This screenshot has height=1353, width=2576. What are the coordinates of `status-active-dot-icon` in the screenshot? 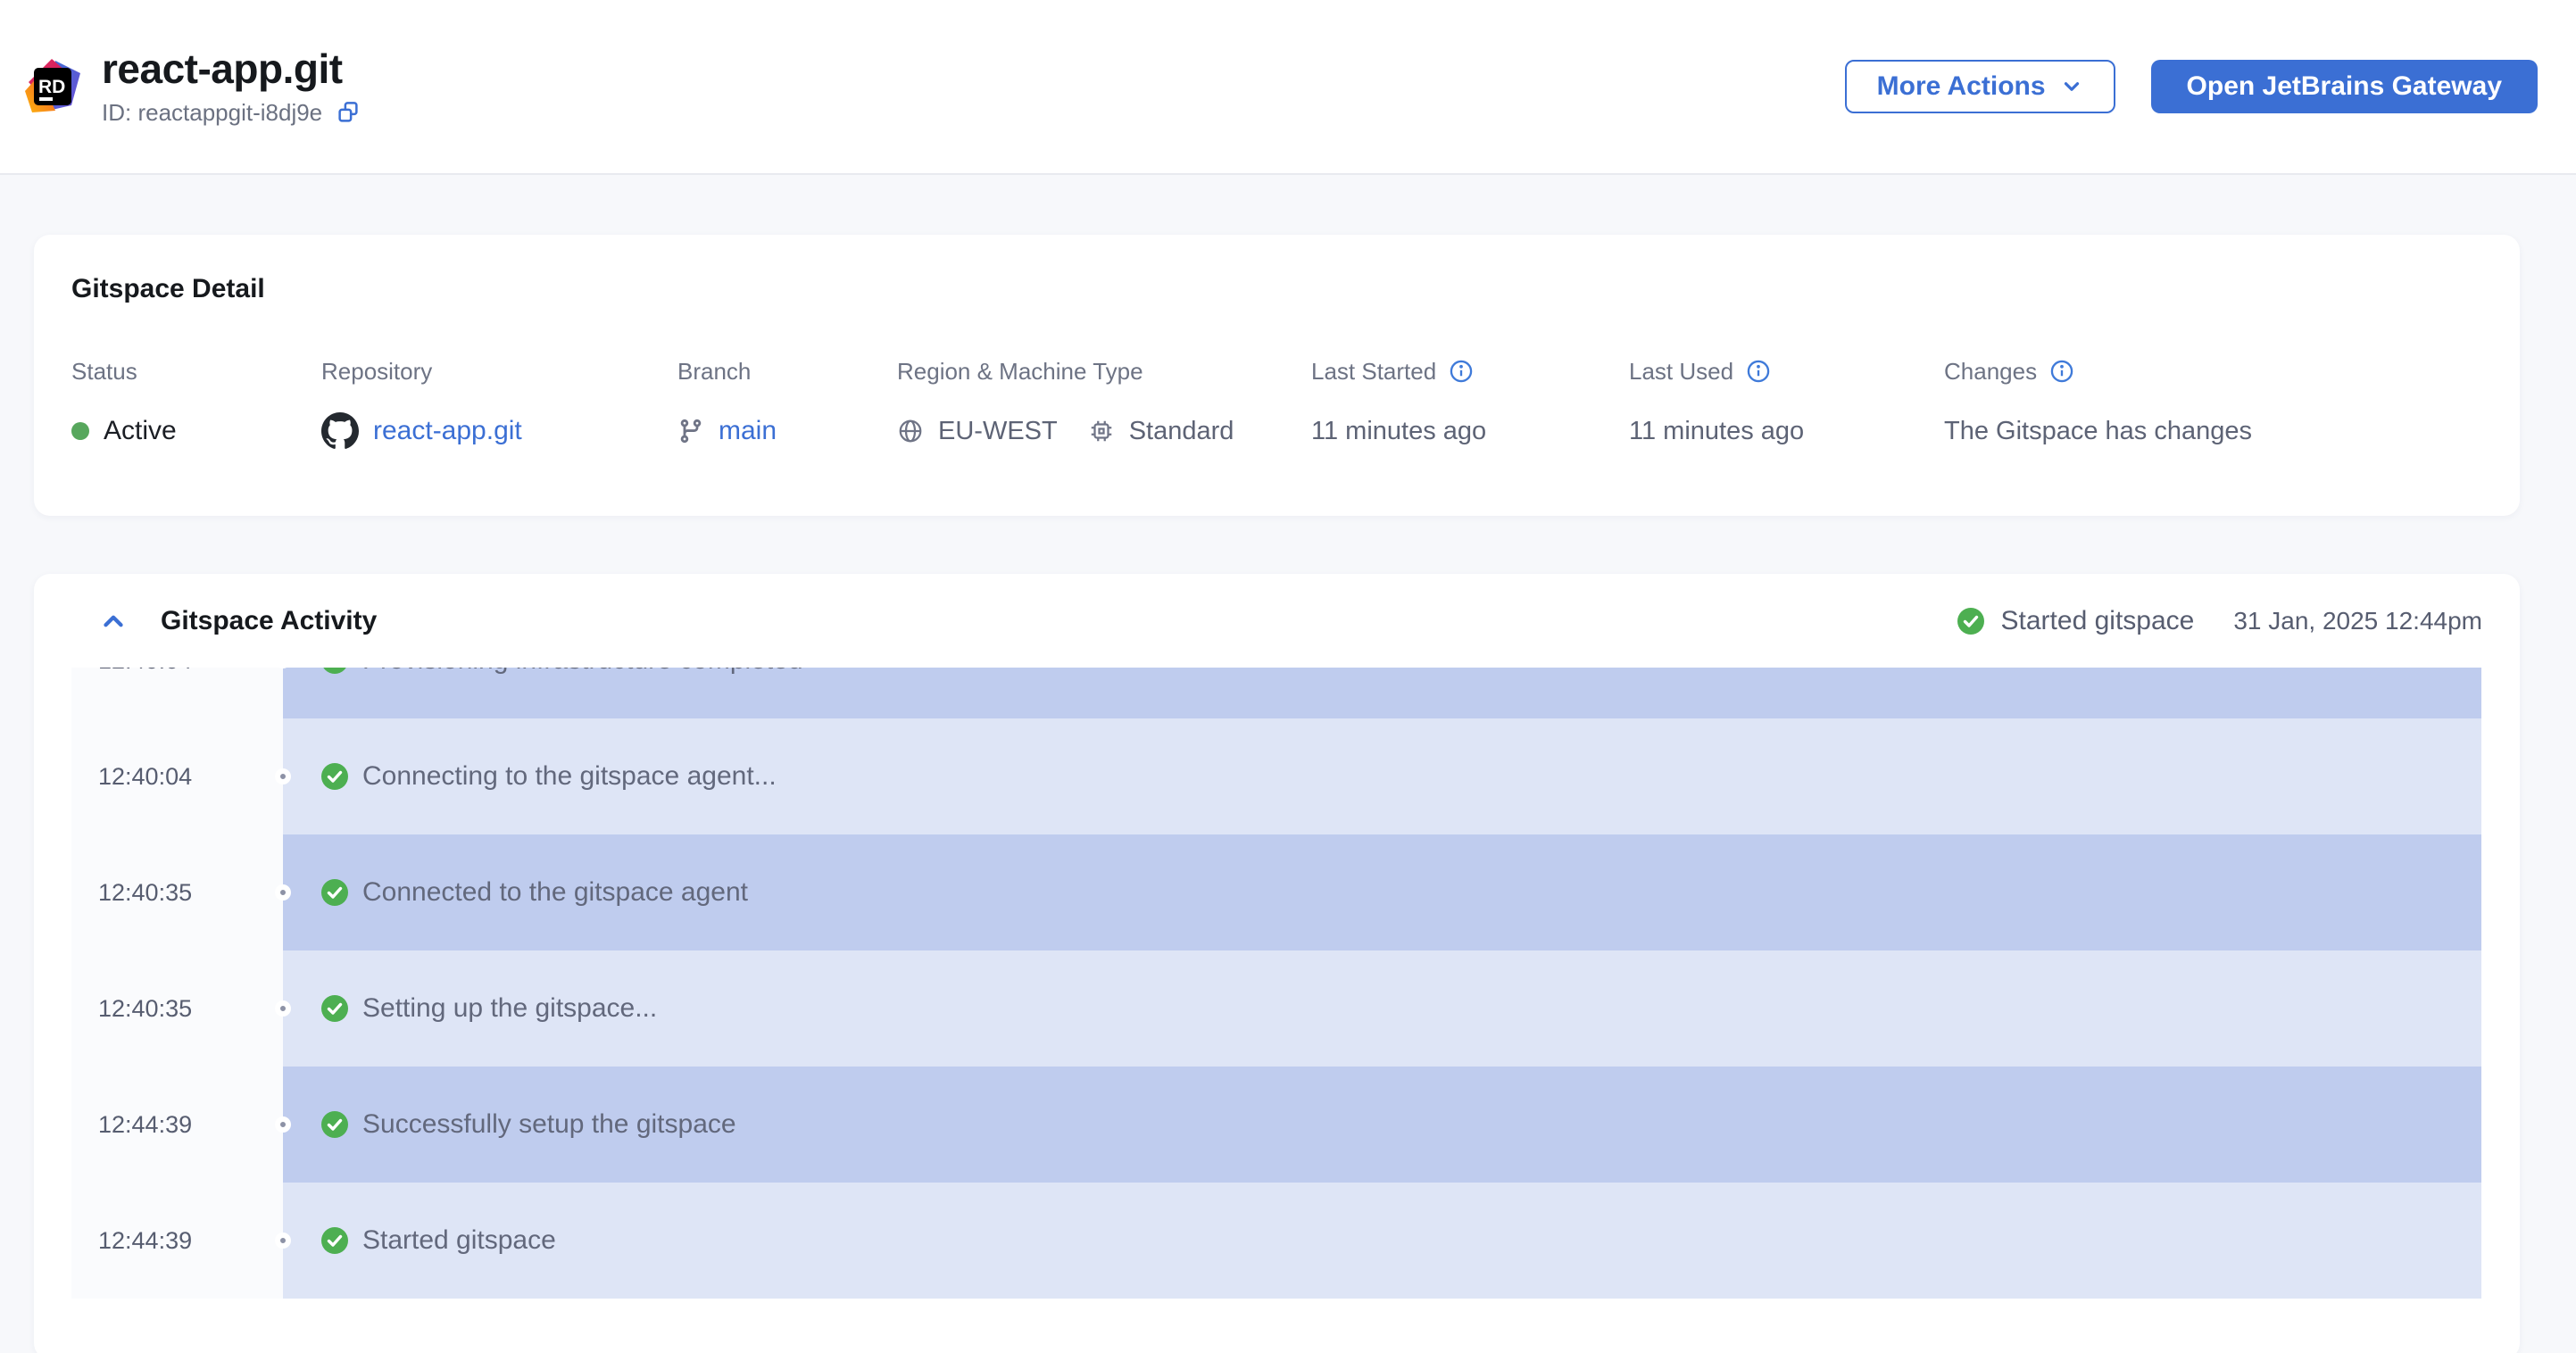 It's located at (80, 431).